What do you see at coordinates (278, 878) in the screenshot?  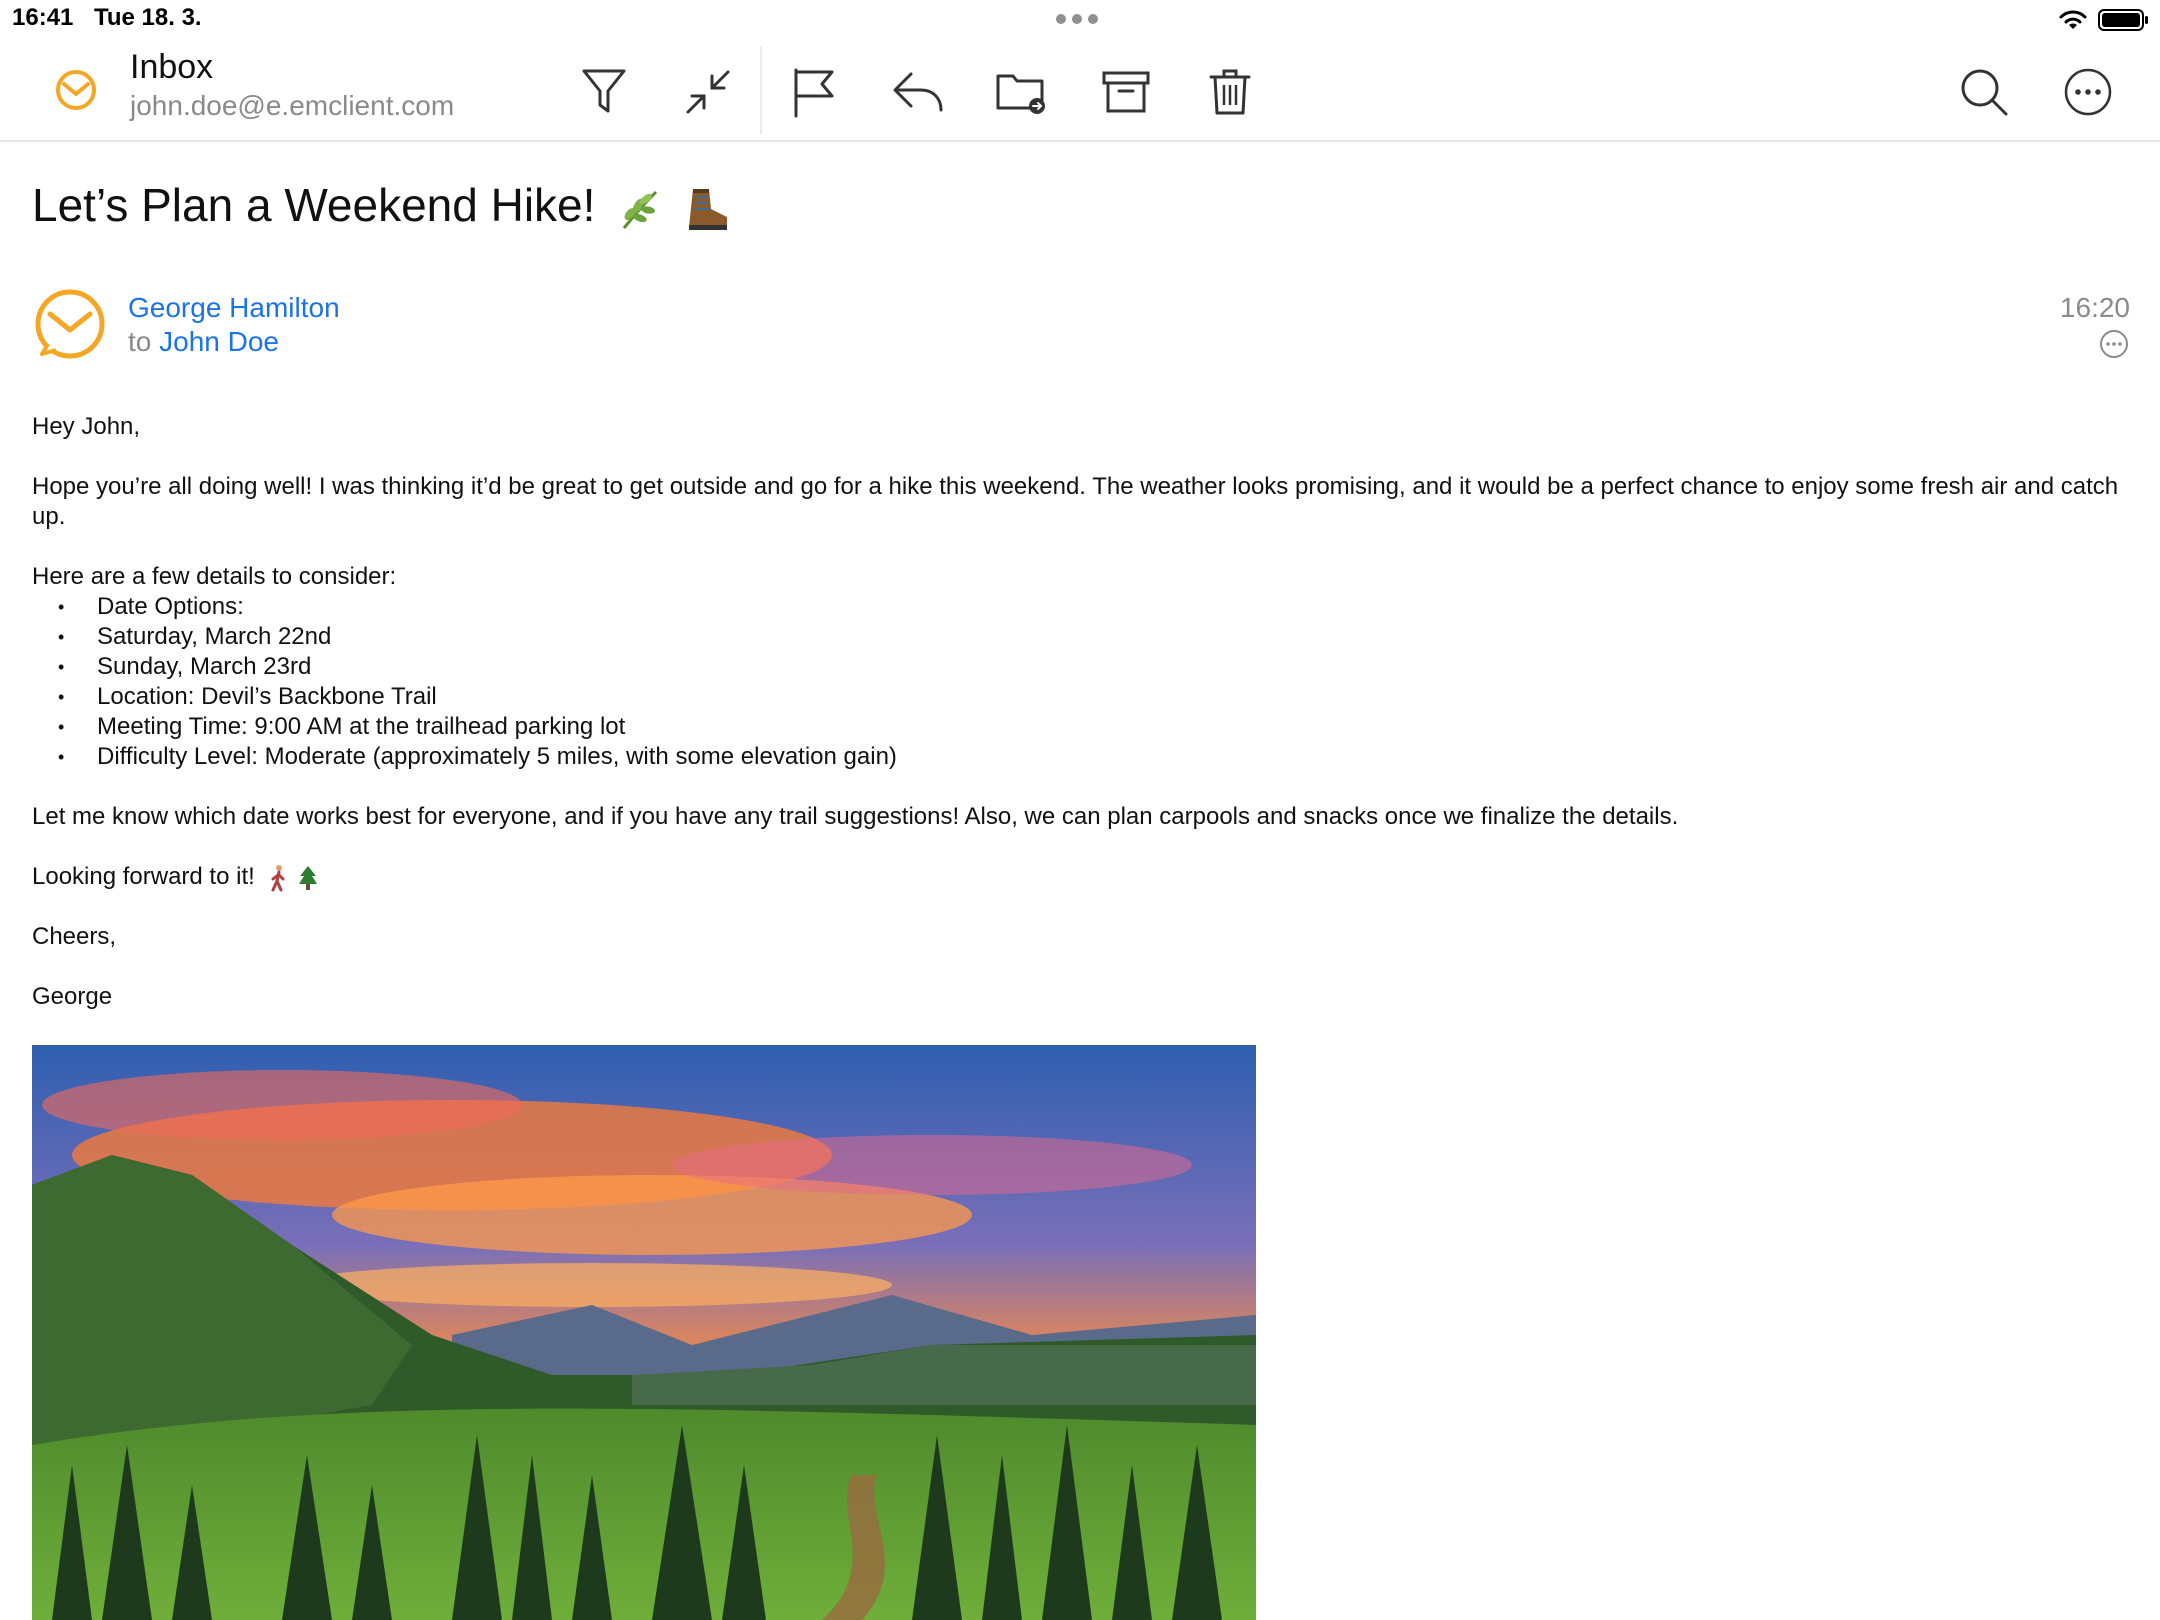 I see `walking-person-emoji-icon` at bounding box center [278, 878].